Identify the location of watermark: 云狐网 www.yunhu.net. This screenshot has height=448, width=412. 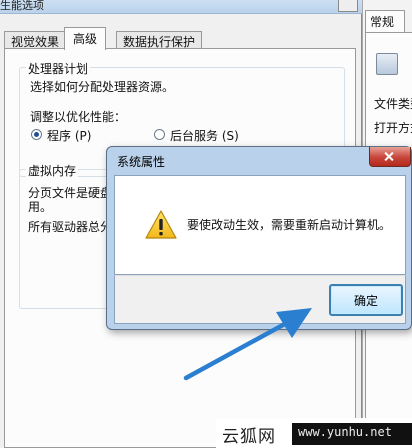
(314, 433).